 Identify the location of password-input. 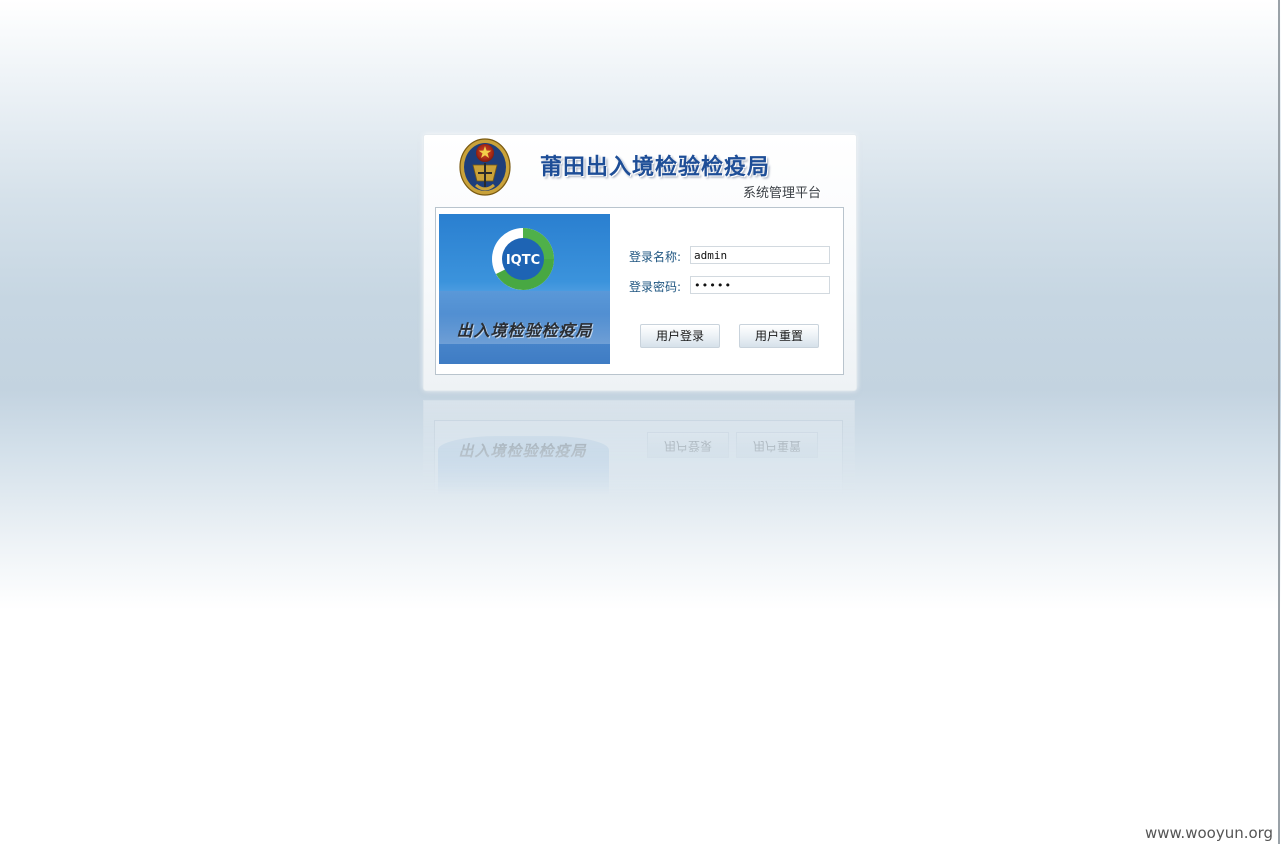
(760, 285).